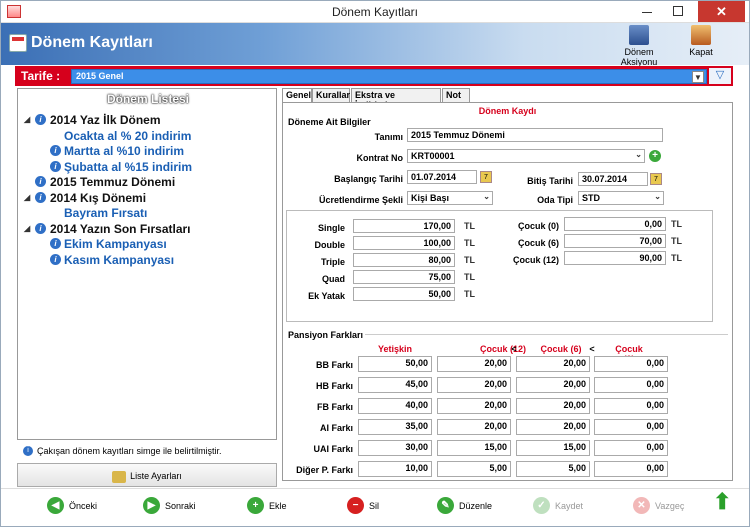 Image resolution: width=750 pixels, height=527 pixels. I want to click on filter-icon: ▽, so click(720, 76).